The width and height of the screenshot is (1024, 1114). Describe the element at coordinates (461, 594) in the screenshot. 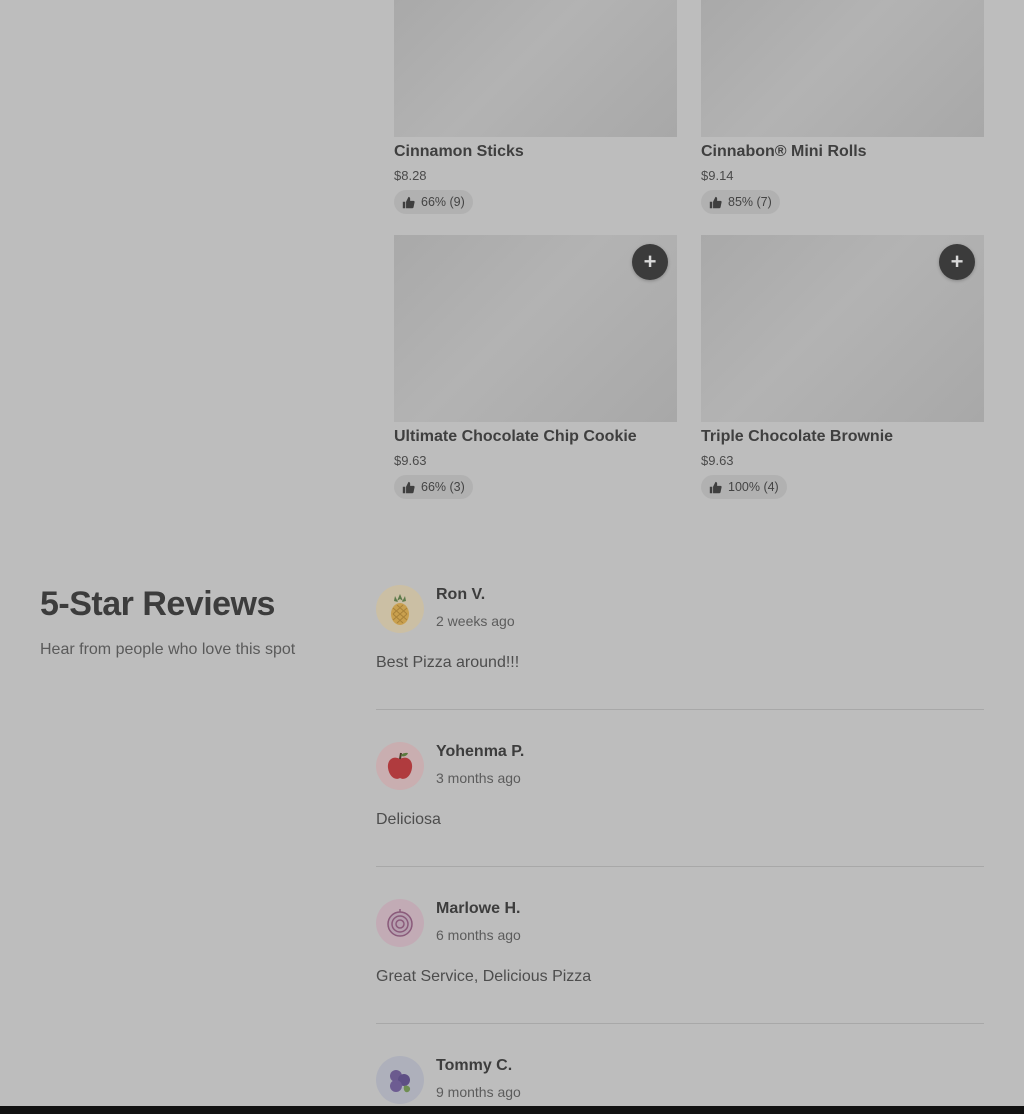

I see `reviewer-name: Ron V.` at that location.